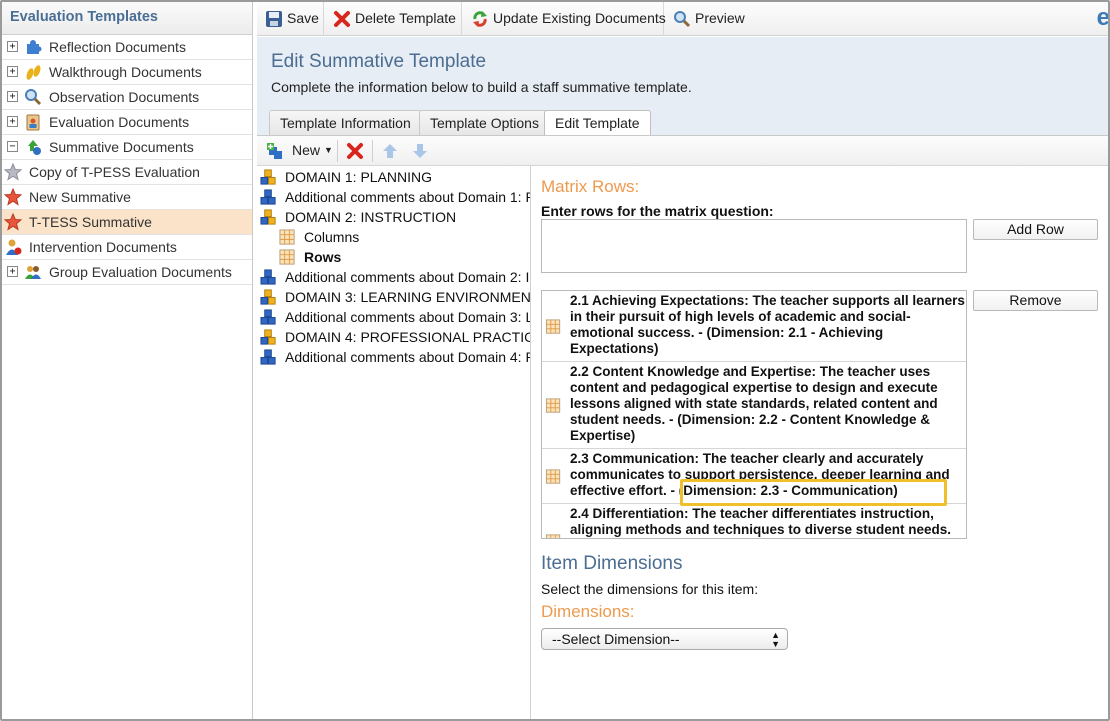 The width and height of the screenshot is (1110, 721). Describe the element at coordinates (332, 237) in the screenshot. I see `tree-node-label: Columns` at that location.